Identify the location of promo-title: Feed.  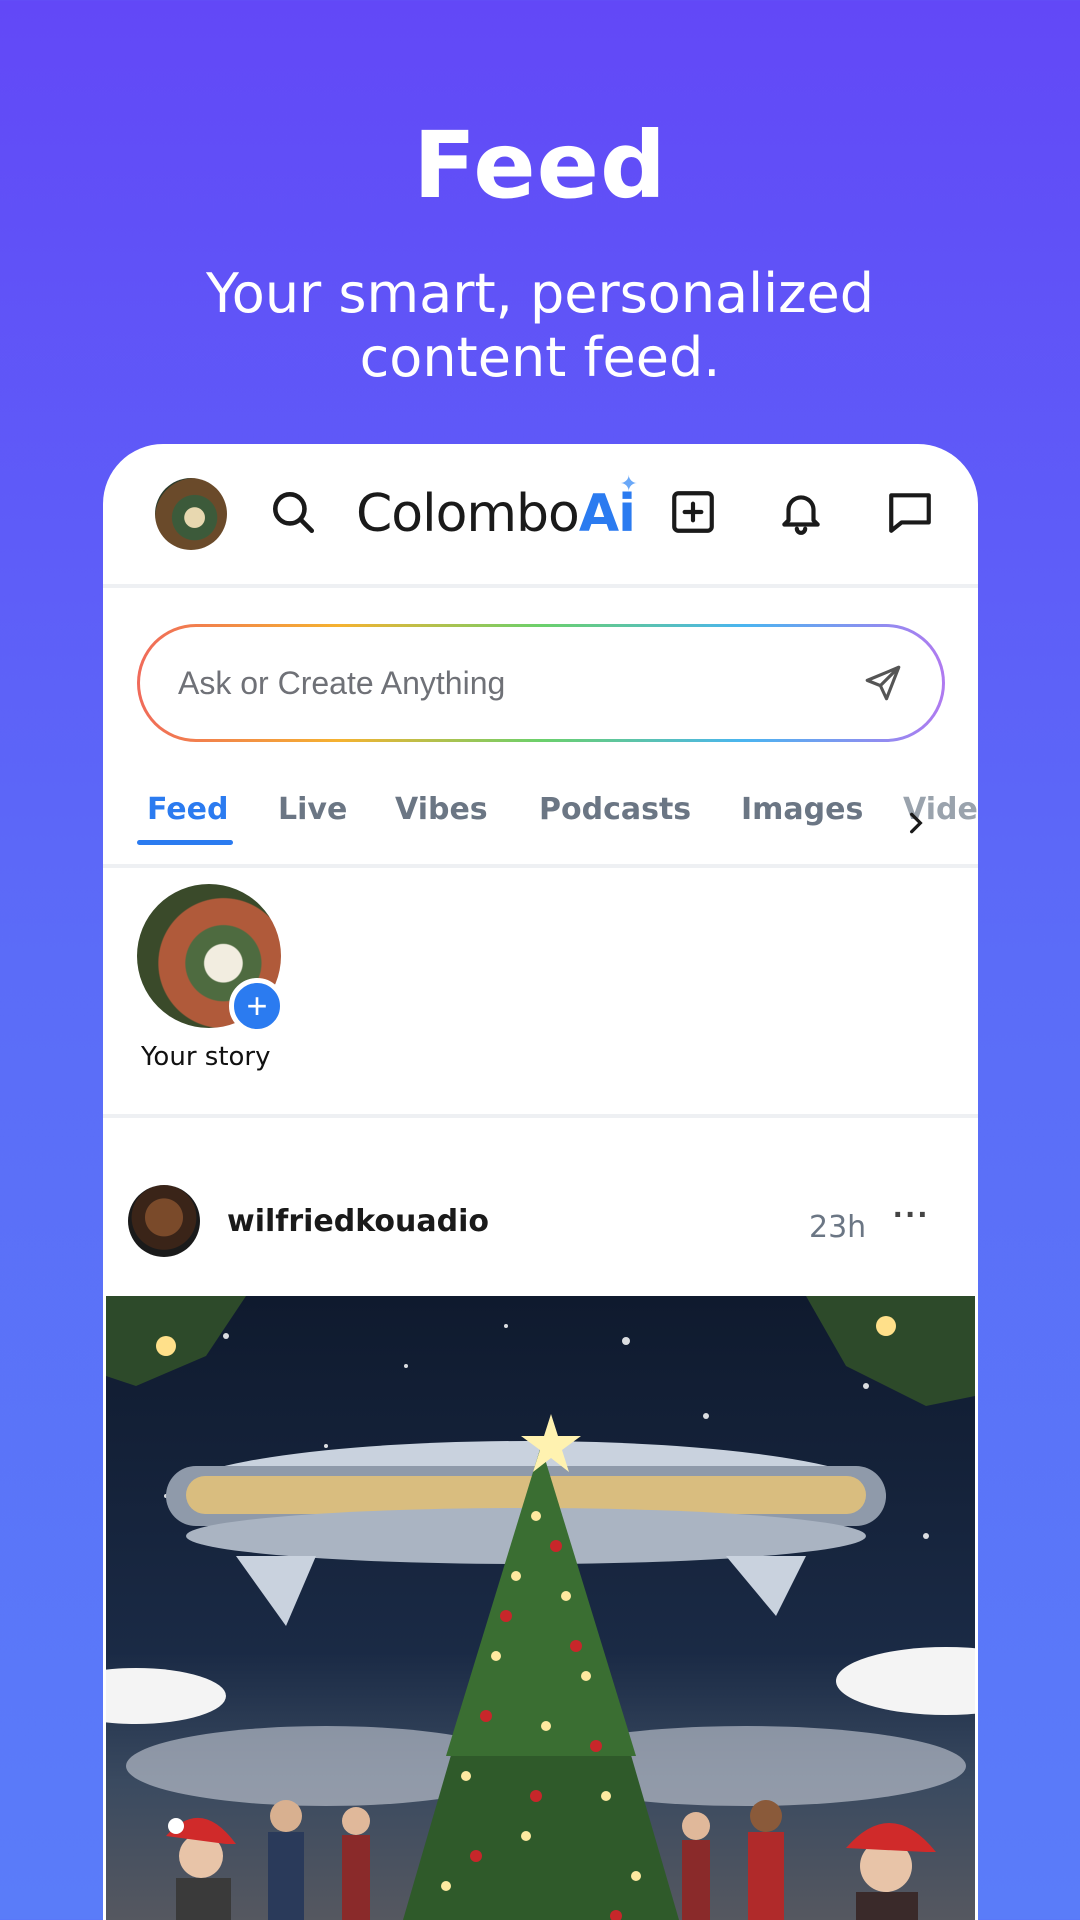
(540, 165).